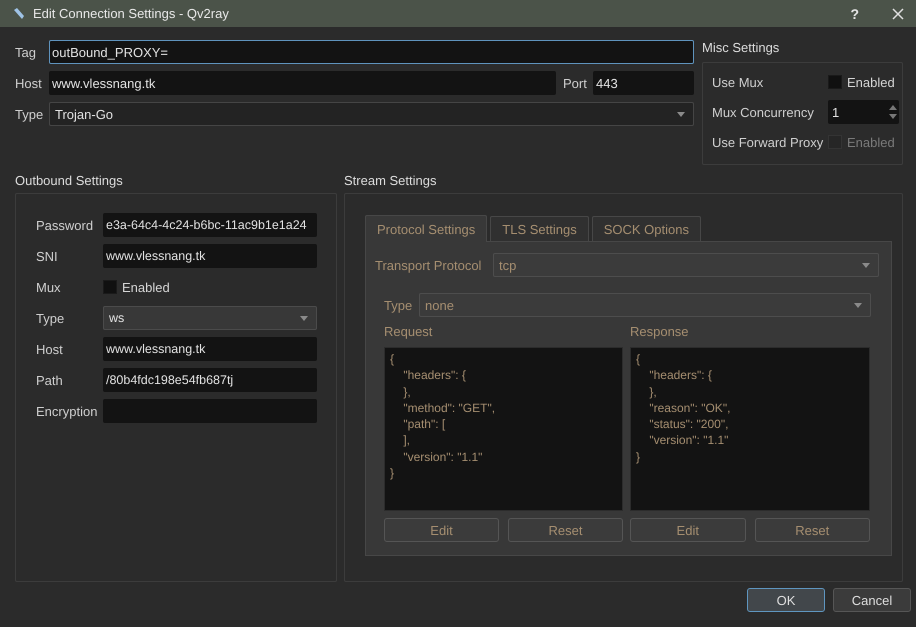  Describe the element at coordinates (210, 411) in the screenshot. I see `text-field` at that location.